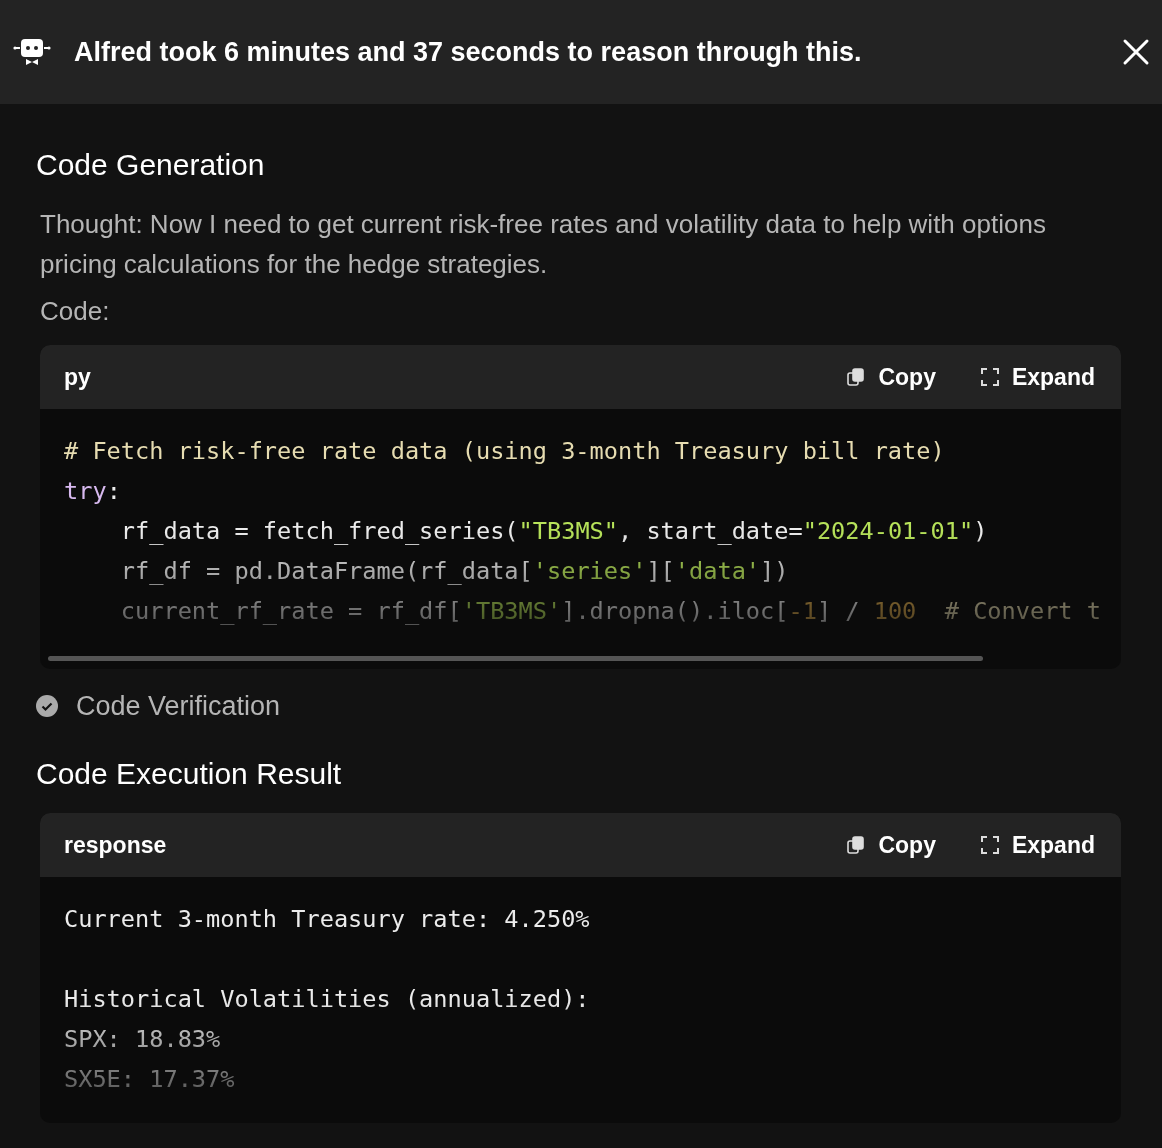 Image resolution: width=1162 pixels, height=1148 pixels. I want to click on code-line: current_rf_rate = rf_df['TB3MS'].dropna().iloc[-1] / 100 # Convert t, so click(610, 611).